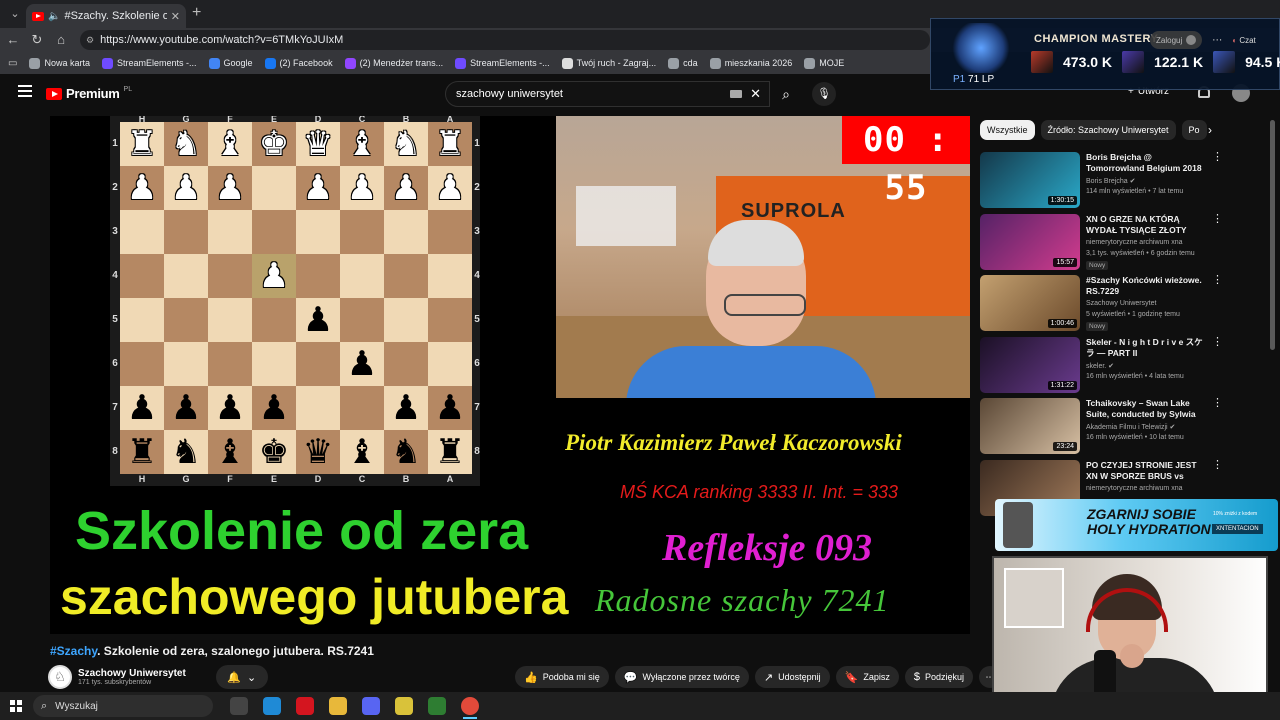  I want to click on bookmark-item: cda, so click(683, 63).